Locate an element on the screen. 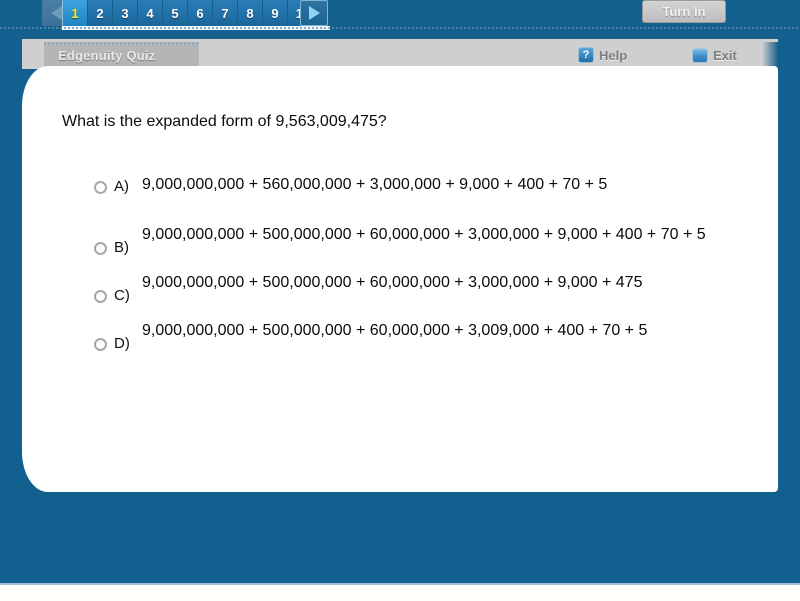 The image size is (800, 601). quiz-header-bar: Edgenuity Quiz ? Help Exit is located at coordinates (400, 52).